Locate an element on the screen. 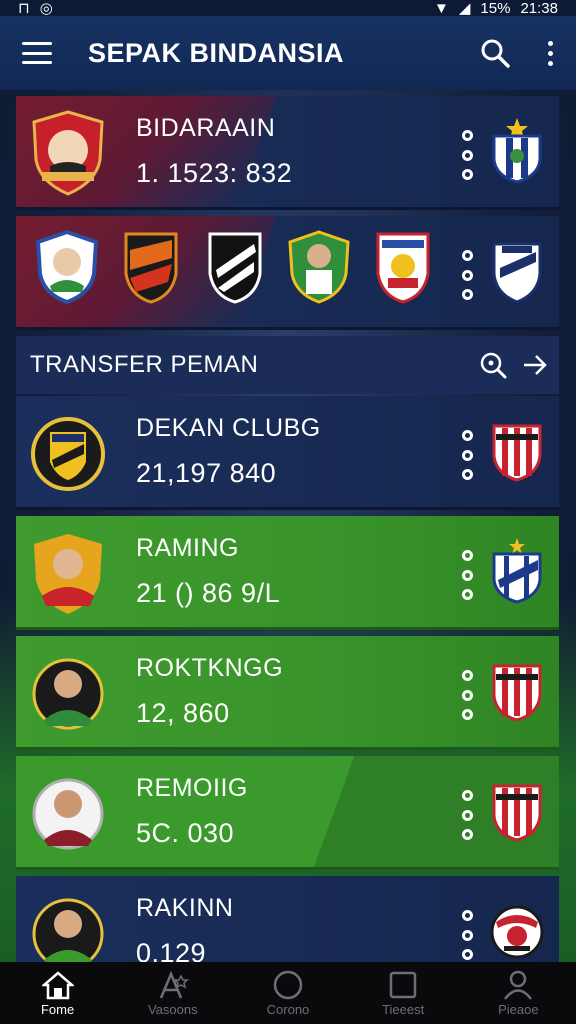  list-item-player: ROKTKNGG 12, 860 is located at coordinates (287, 693).